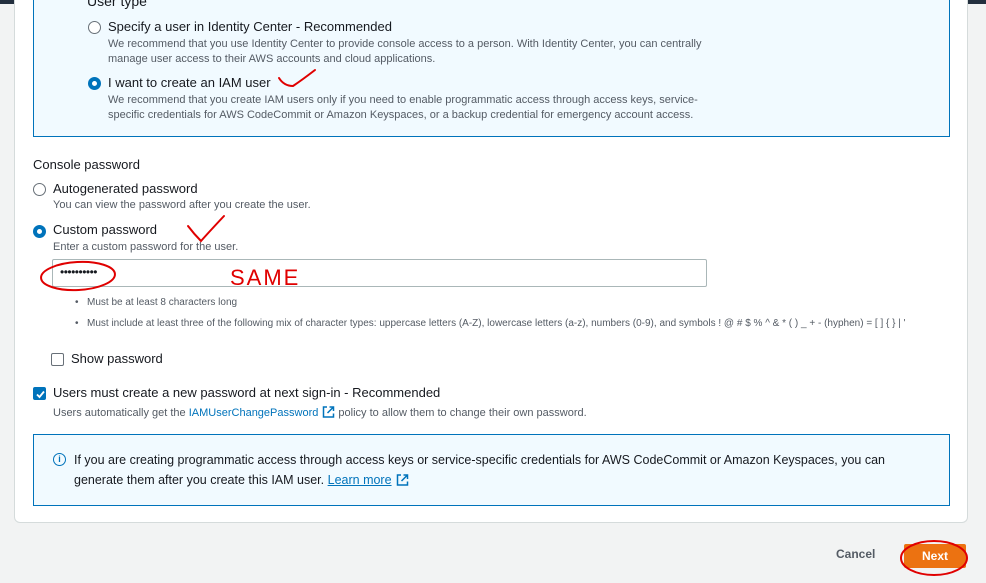  I want to click on custom-password-description: Enter a custom password for the user., so click(146, 247).